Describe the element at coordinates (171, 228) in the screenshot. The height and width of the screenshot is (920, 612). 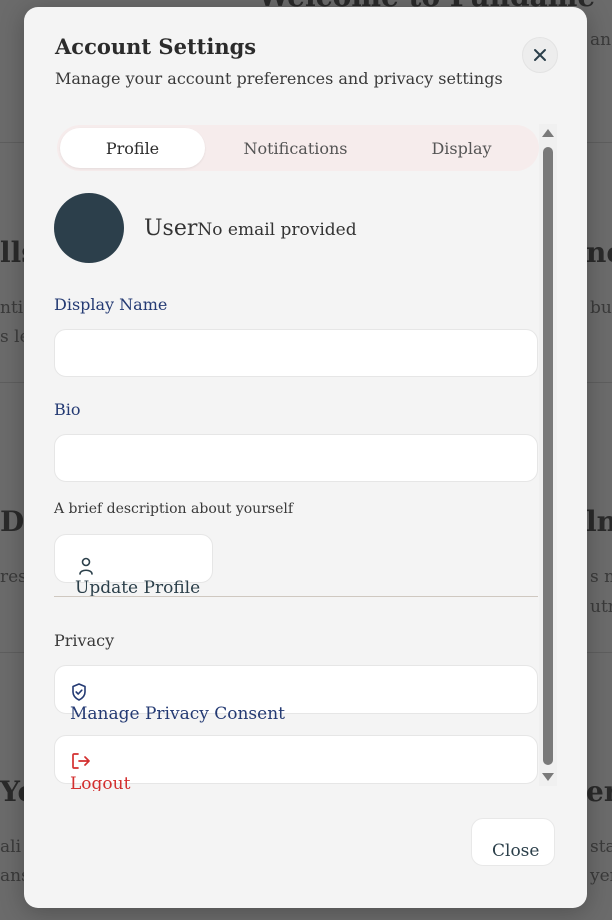
I see `user-name: User` at that location.